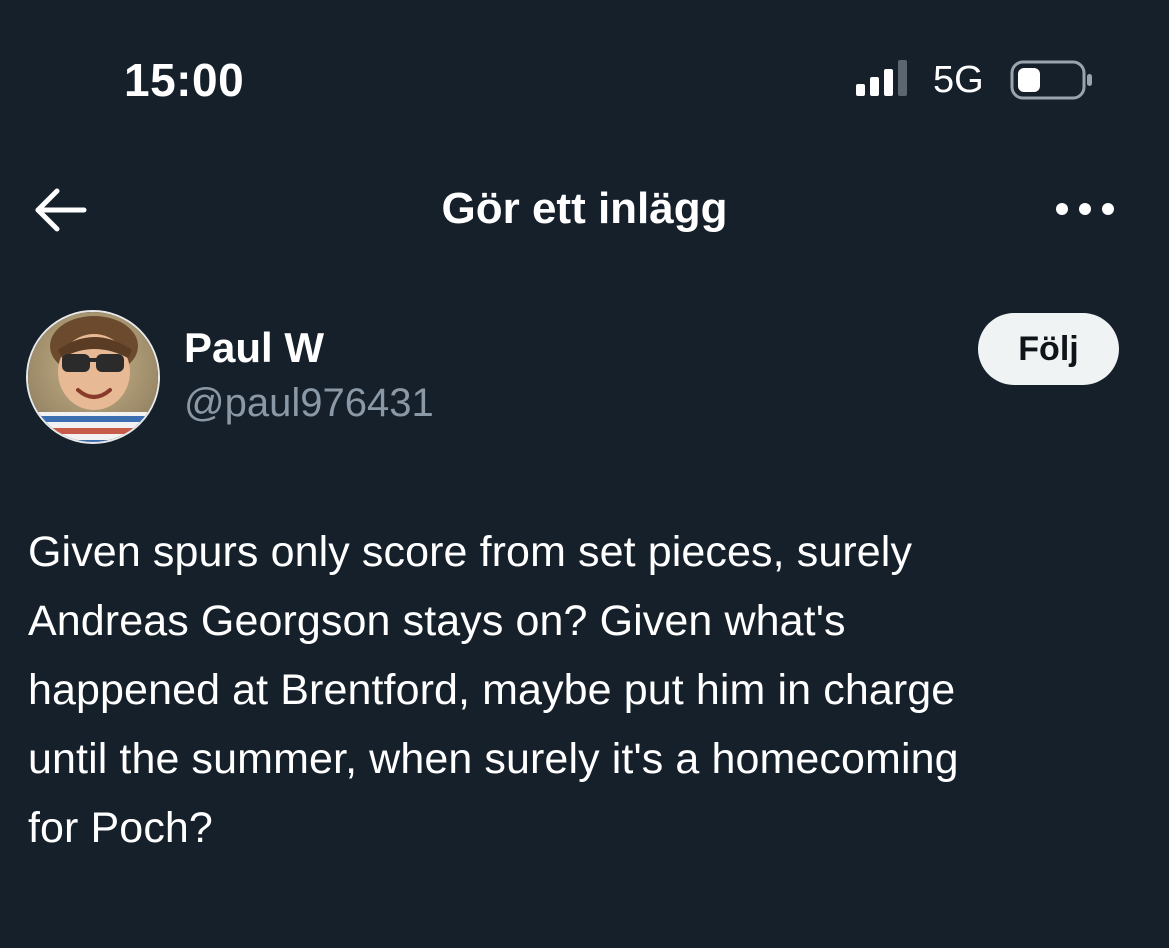 The height and width of the screenshot is (948, 1169). I want to click on page-title: Gör ett inlägg, so click(584, 208).